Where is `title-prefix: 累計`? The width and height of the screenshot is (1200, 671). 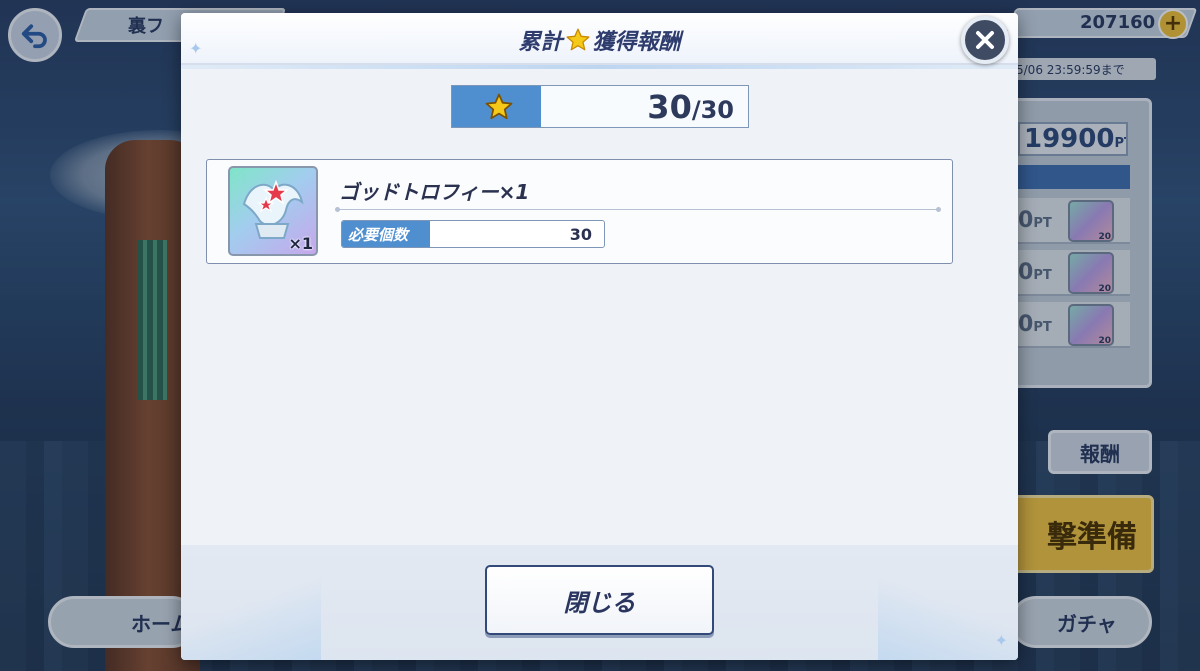
title-prefix: 累計 is located at coordinates (540, 42).